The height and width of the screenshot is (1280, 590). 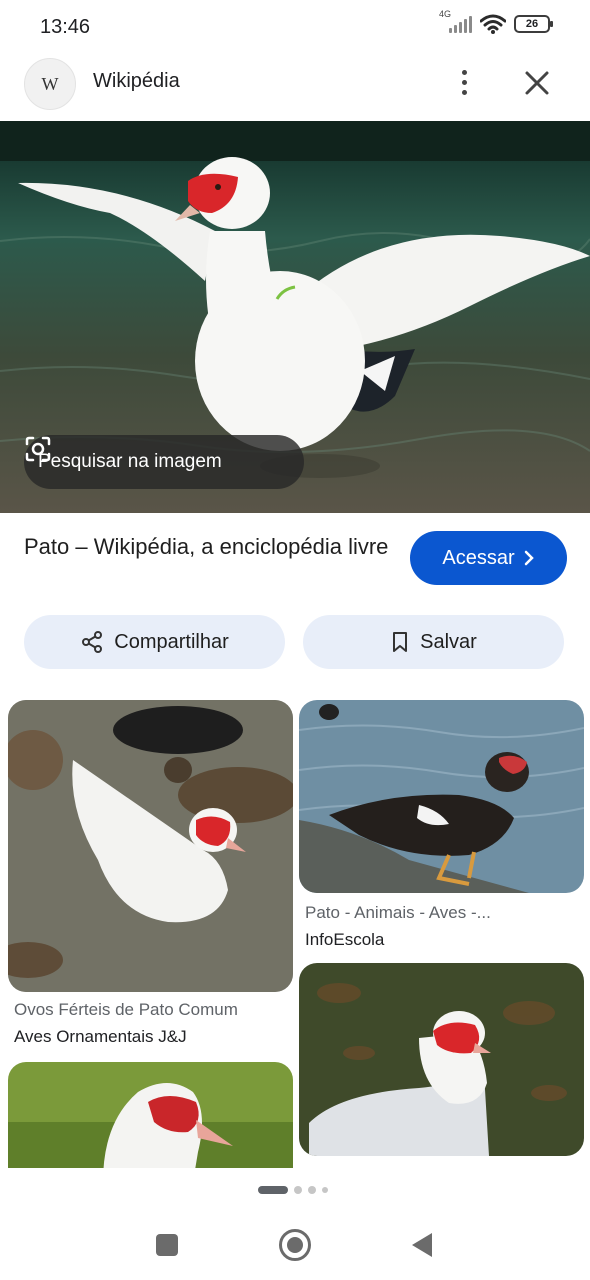 I want to click on related-card: Pato - Animais - Aves -... InfoEscola, so click(x=441, y=825).